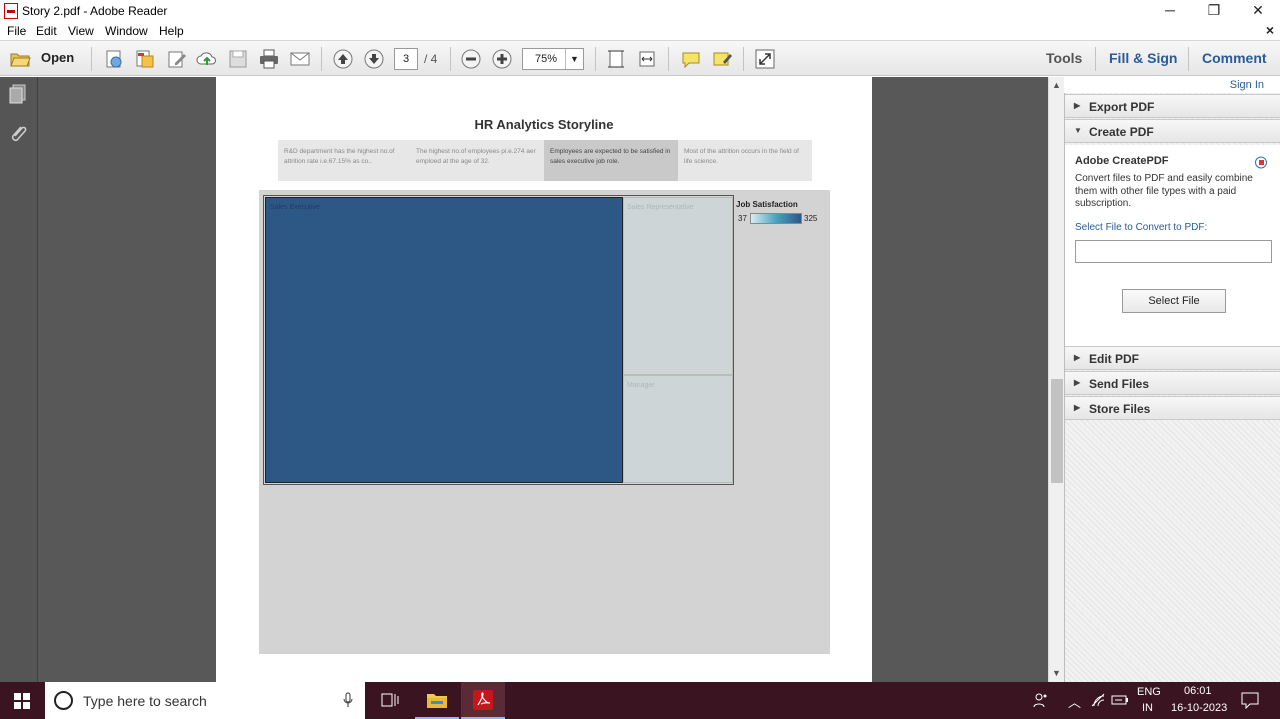 This screenshot has width=1280, height=719. Describe the element at coordinates (1056, 673) in the screenshot. I see `scroll-down-icon: ▼` at that location.